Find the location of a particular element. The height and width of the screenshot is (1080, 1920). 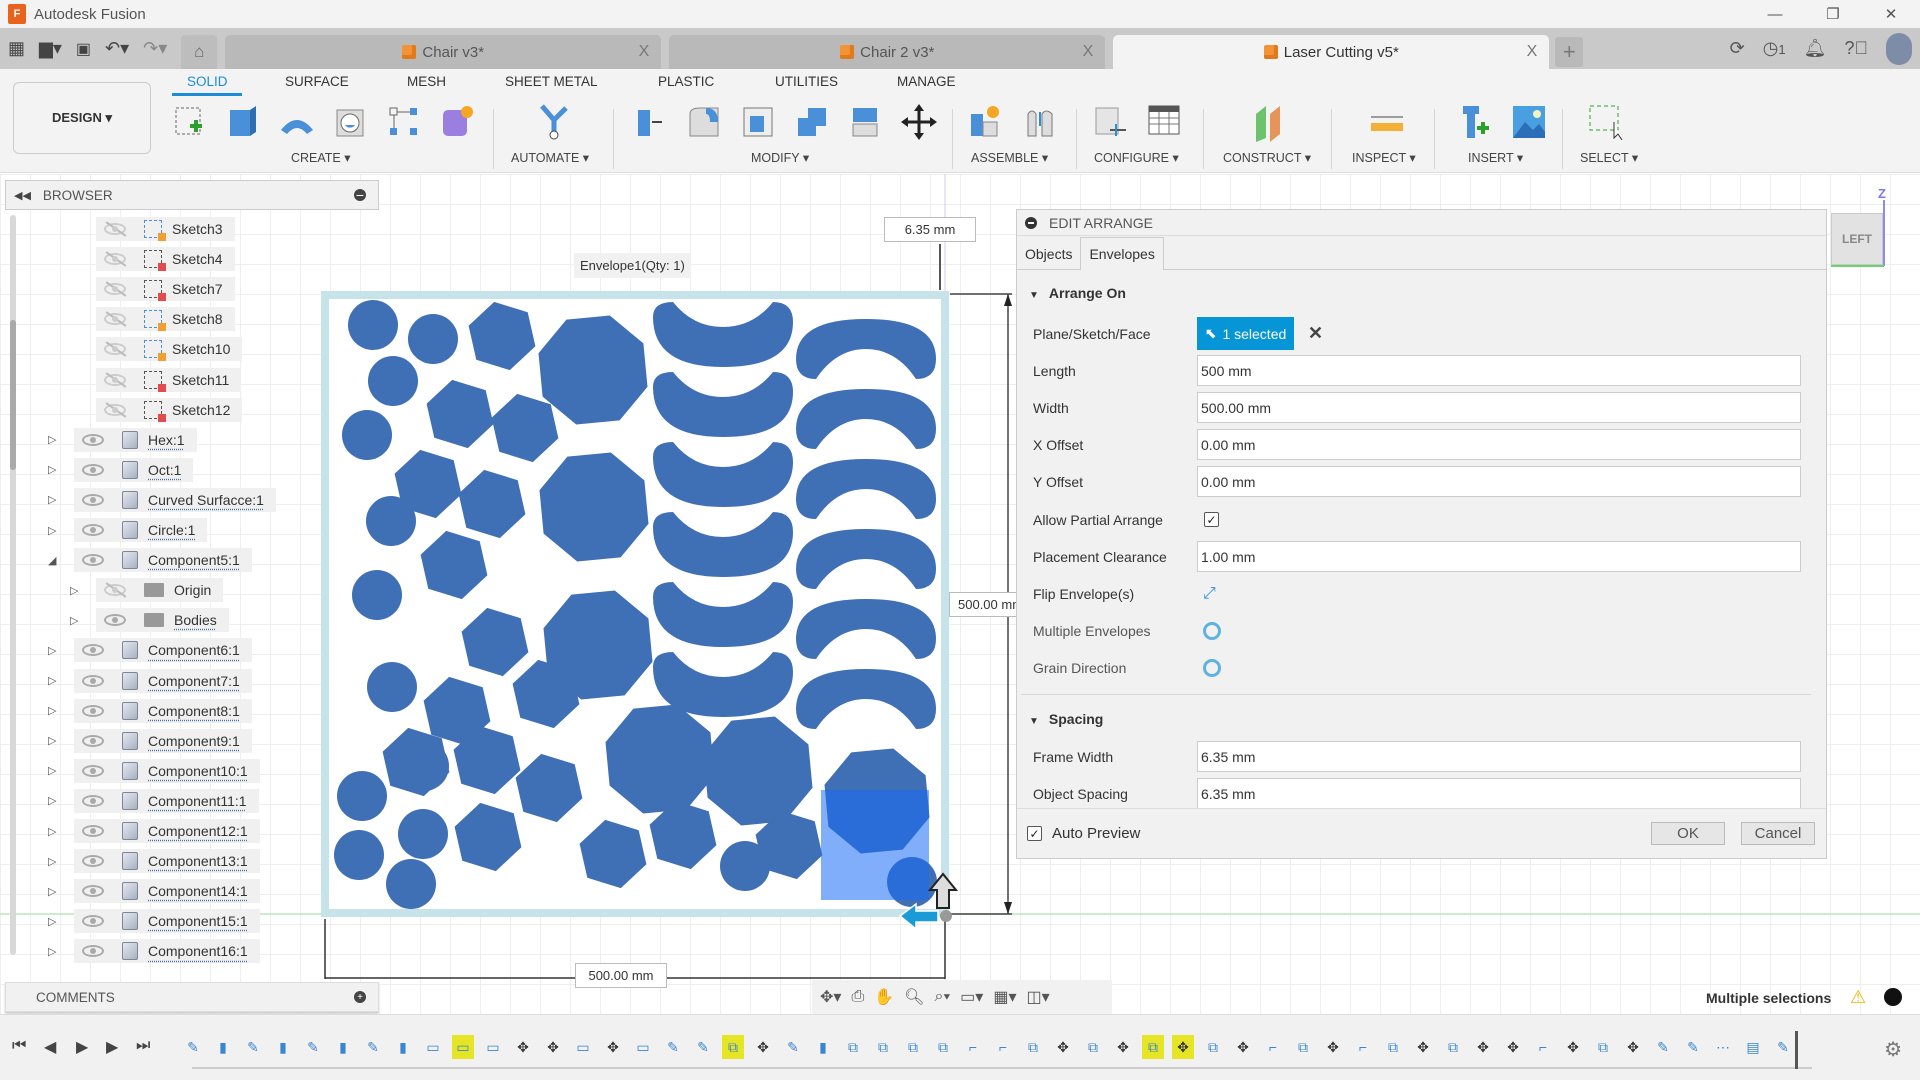

help-icon: ?⃝ is located at coordinates (1856, 48).